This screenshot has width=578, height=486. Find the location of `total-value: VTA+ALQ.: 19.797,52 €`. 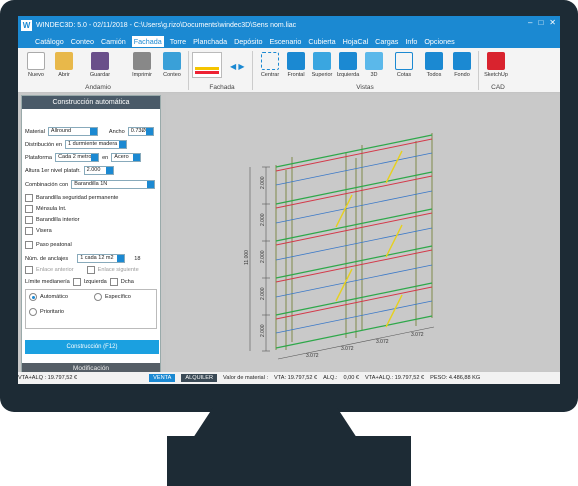

total-value: VTA+ALQ.: 19.797,52 € is located at coordinates (395, 378).